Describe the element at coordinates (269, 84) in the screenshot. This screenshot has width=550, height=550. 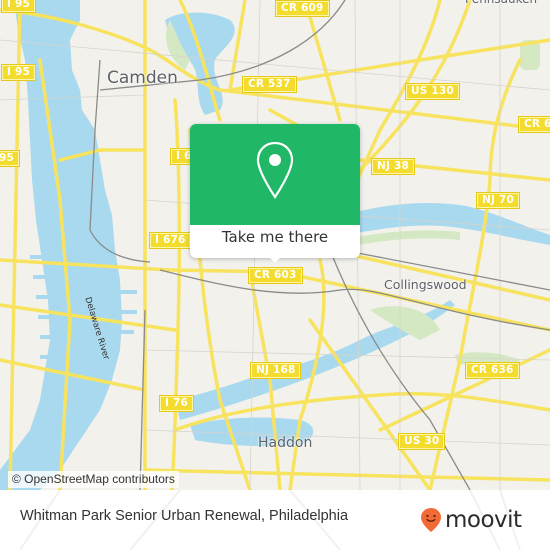
I see `road-shield-cr537: CR 537` at that location.